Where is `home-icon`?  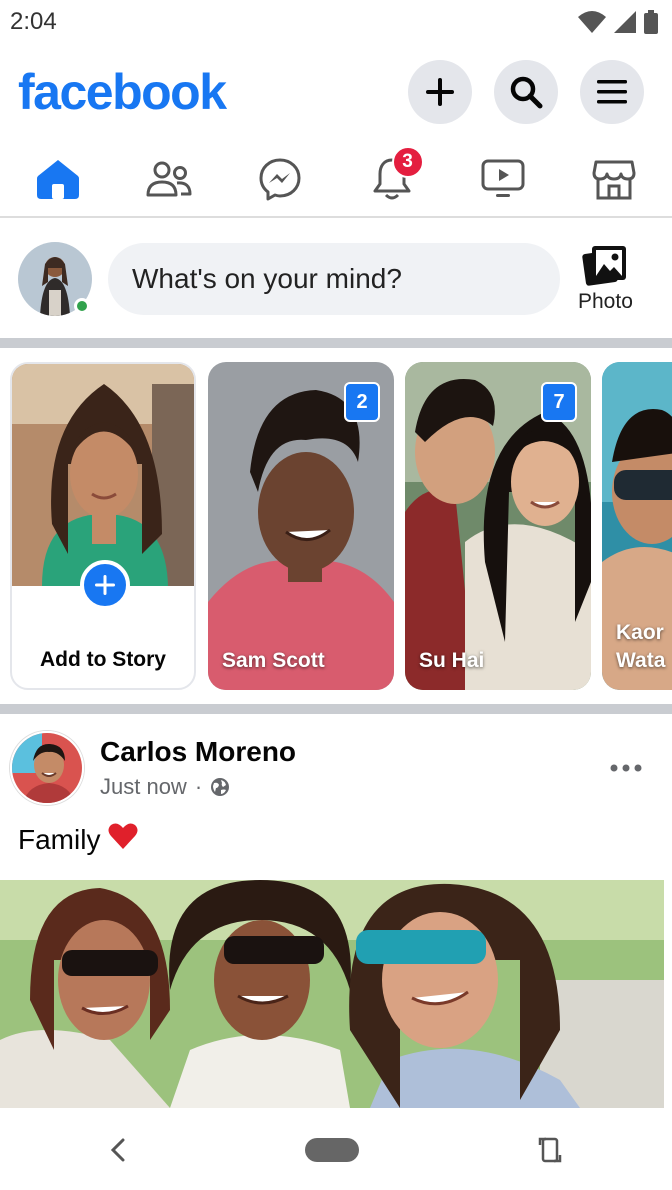
home-icon is located at coordinates (58, 179).